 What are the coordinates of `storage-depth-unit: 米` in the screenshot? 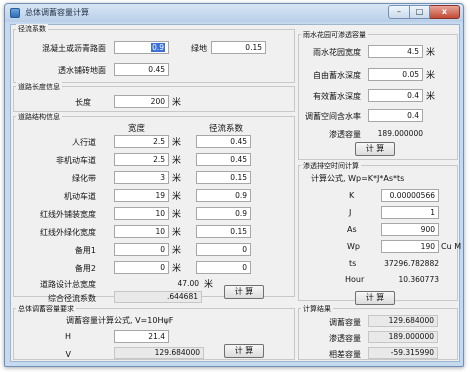 It's located at (431, 76).